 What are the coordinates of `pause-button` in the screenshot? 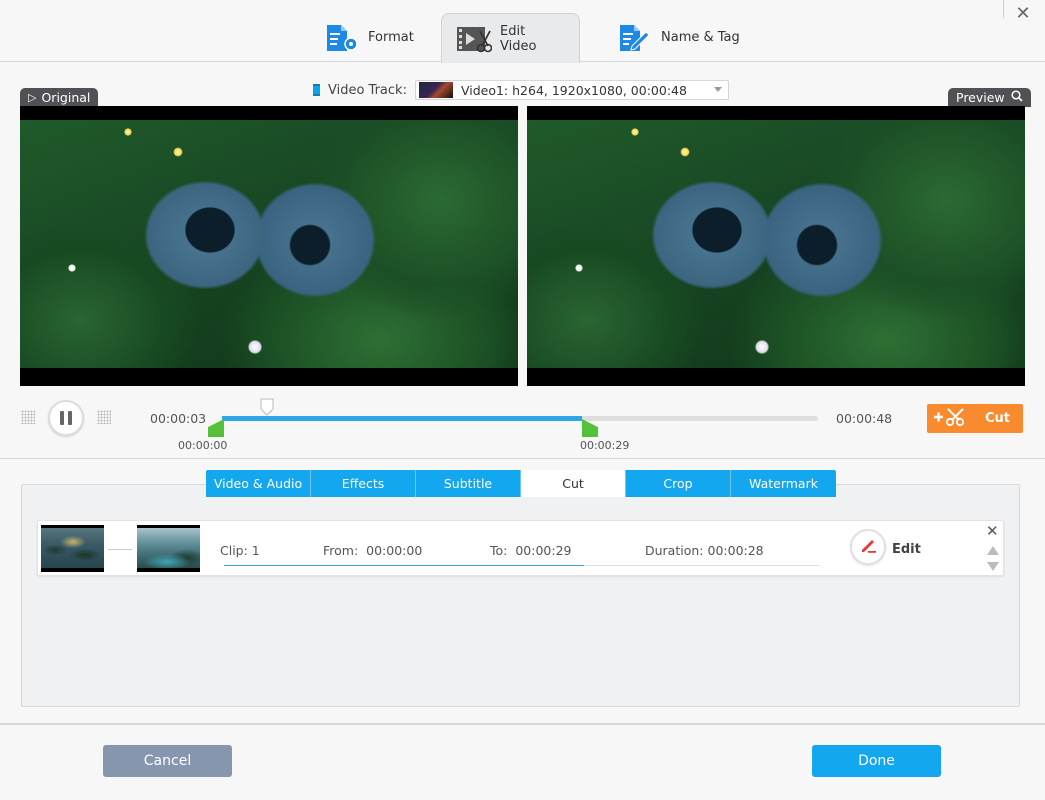 It's located at (66, 418).